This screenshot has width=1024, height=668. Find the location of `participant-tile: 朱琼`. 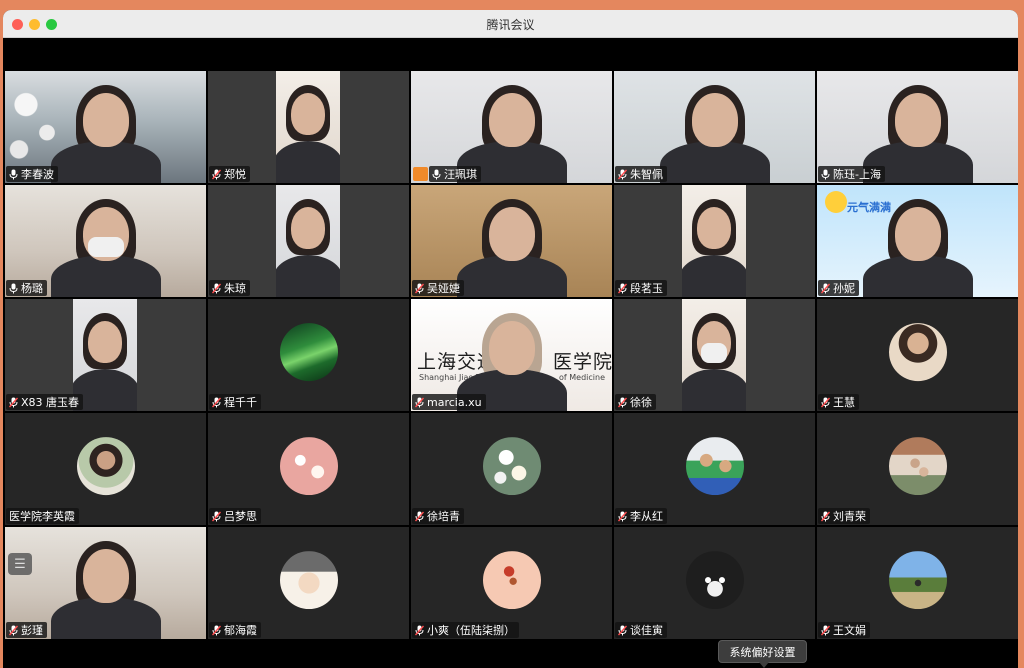

participant-tile: 朱琼 is located at coordinates (308, 241).